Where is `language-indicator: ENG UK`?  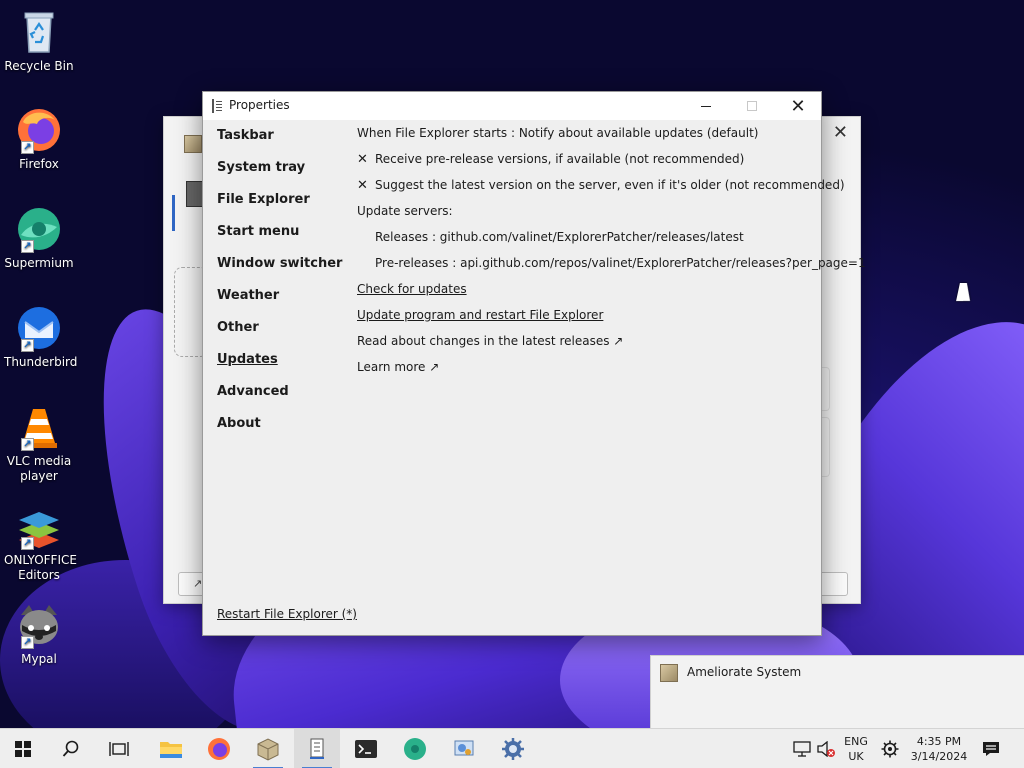 language-indicator: ENG UK is located at coordinates (856, 748).